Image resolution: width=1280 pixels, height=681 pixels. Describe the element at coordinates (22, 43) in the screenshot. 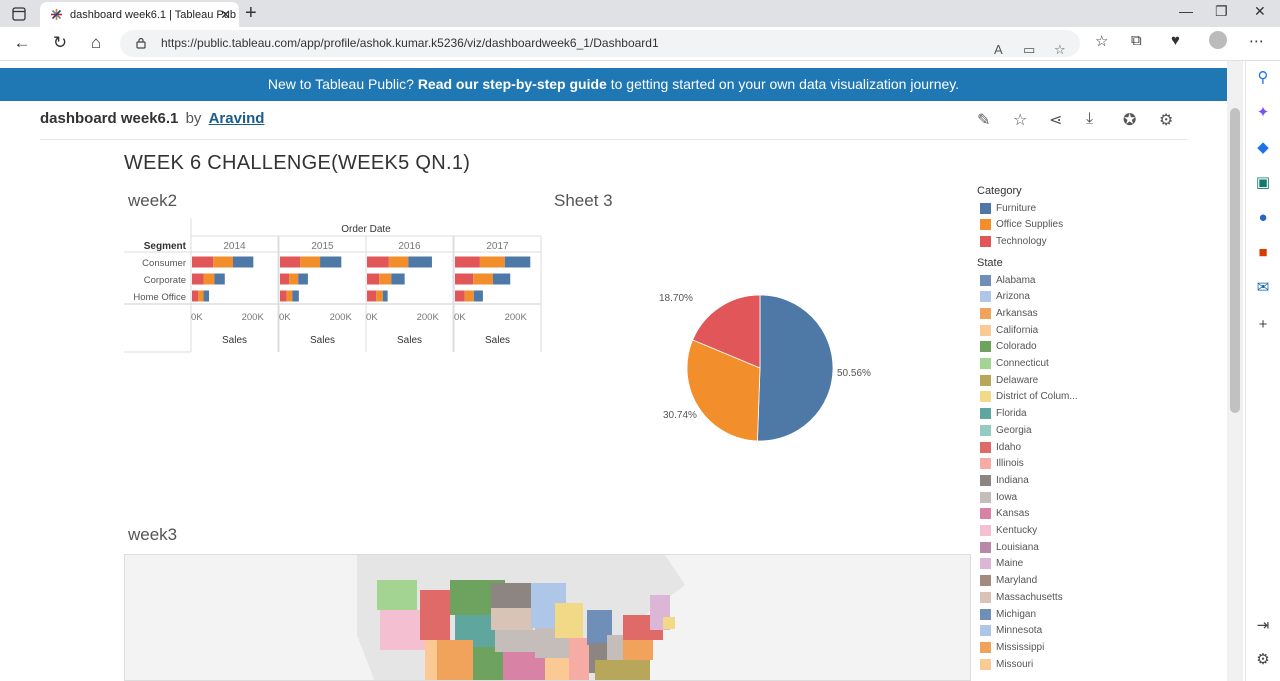

I see `back-icon: ←` at that location.